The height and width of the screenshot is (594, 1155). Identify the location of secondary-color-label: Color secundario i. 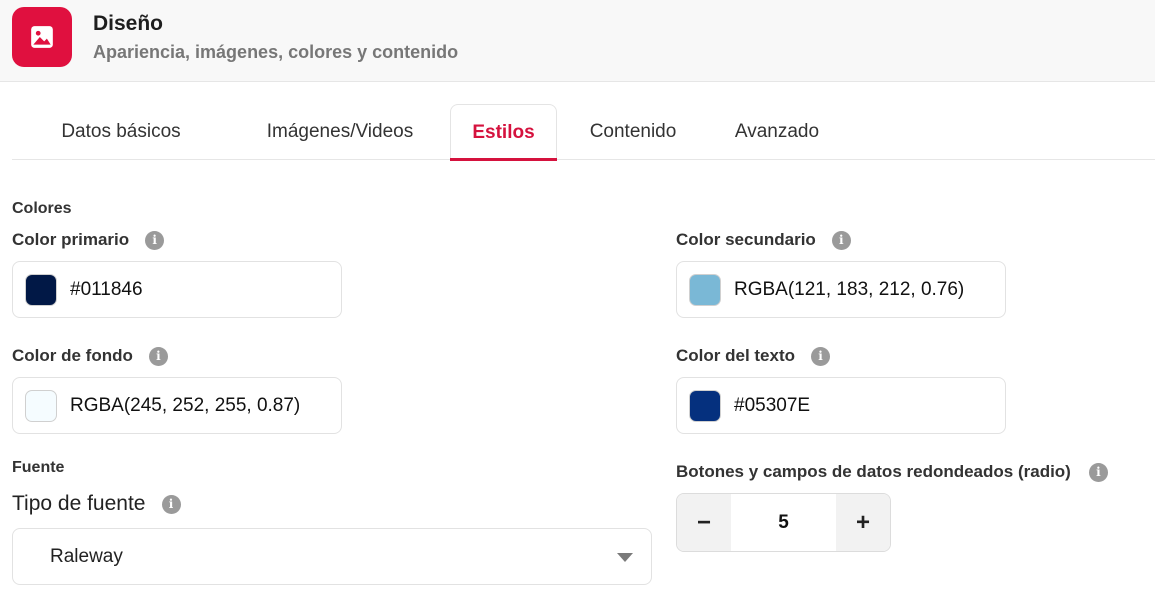
(763, 240).